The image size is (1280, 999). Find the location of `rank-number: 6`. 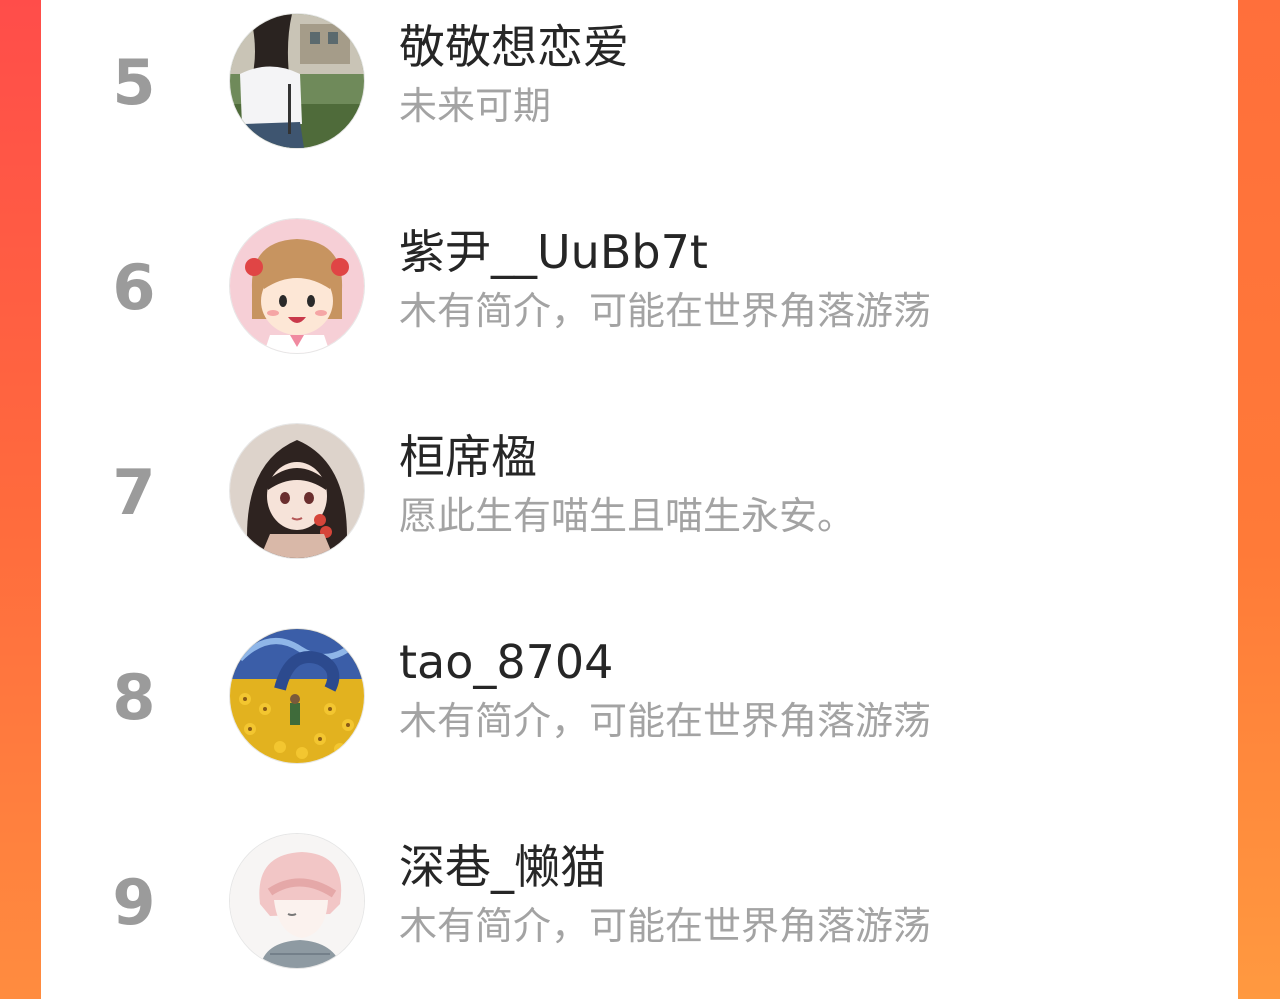

rank-number: 6 is located at coordinates (134, 287).